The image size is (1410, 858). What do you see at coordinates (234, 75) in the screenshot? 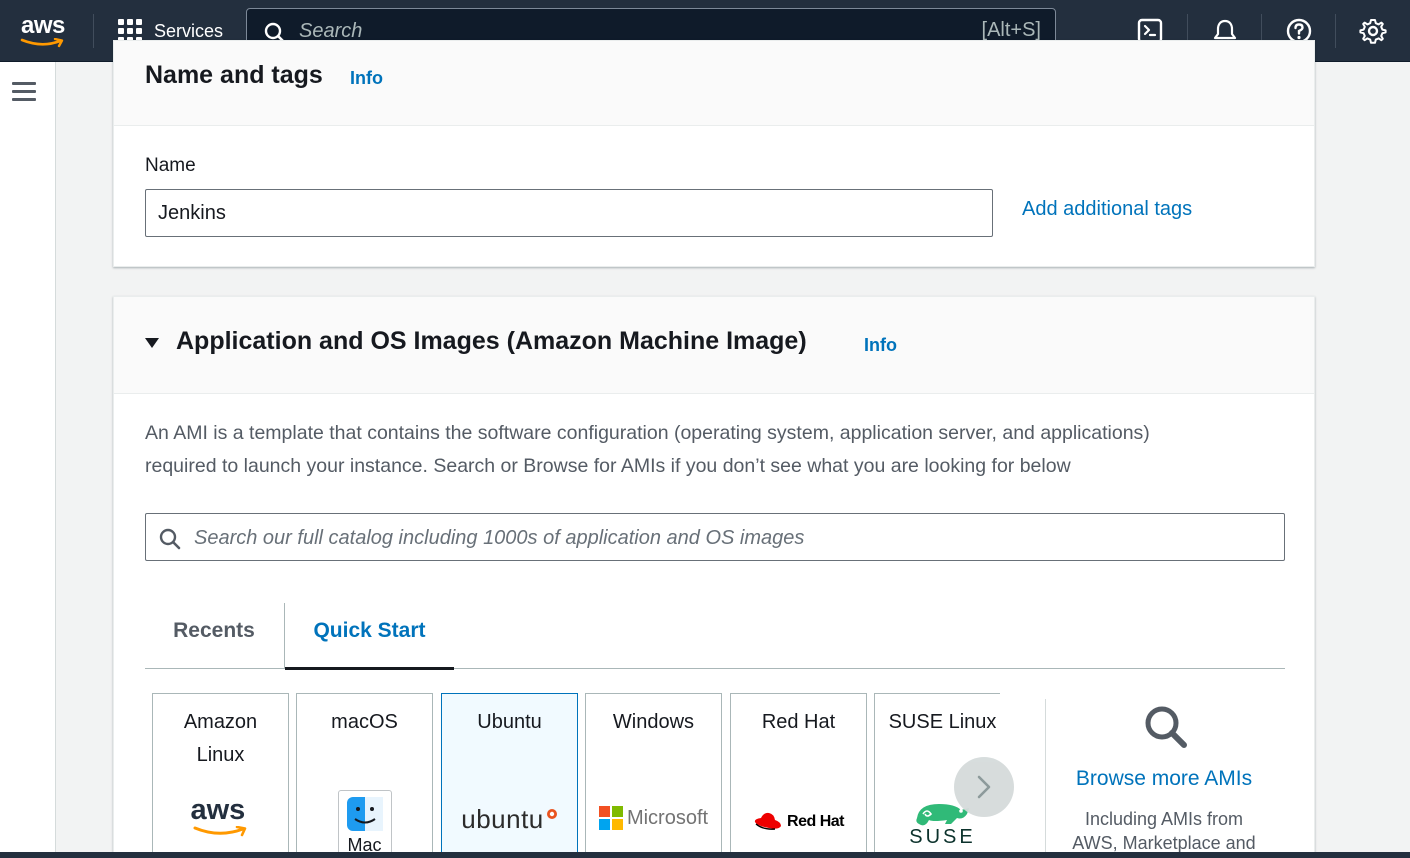
I see `section-title: Name and tags` at bounding box center [234, 75].